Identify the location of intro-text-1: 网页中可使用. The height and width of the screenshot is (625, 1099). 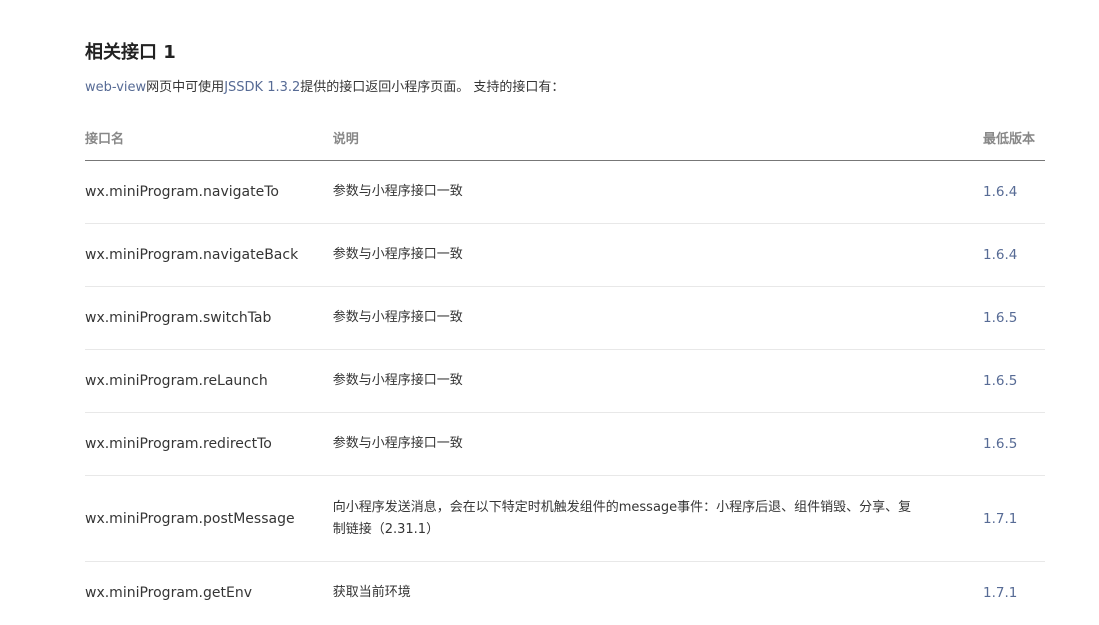
(185, 87).